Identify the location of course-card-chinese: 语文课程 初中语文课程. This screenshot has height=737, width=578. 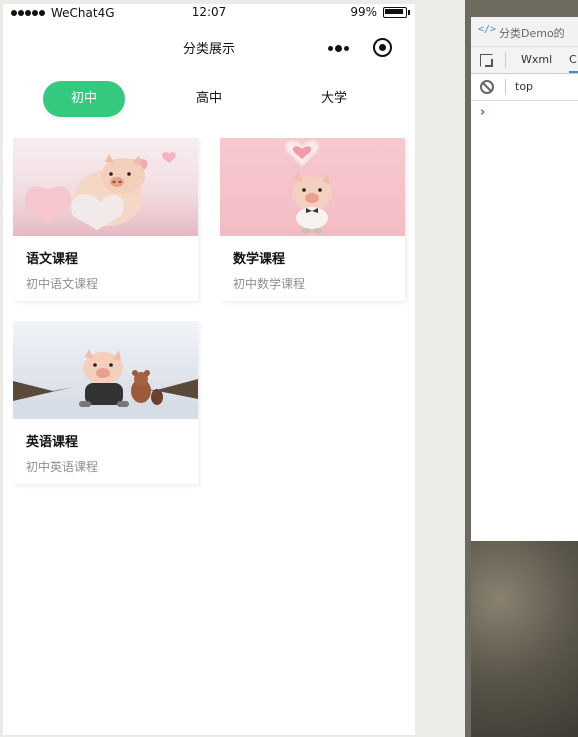
(105, 219).